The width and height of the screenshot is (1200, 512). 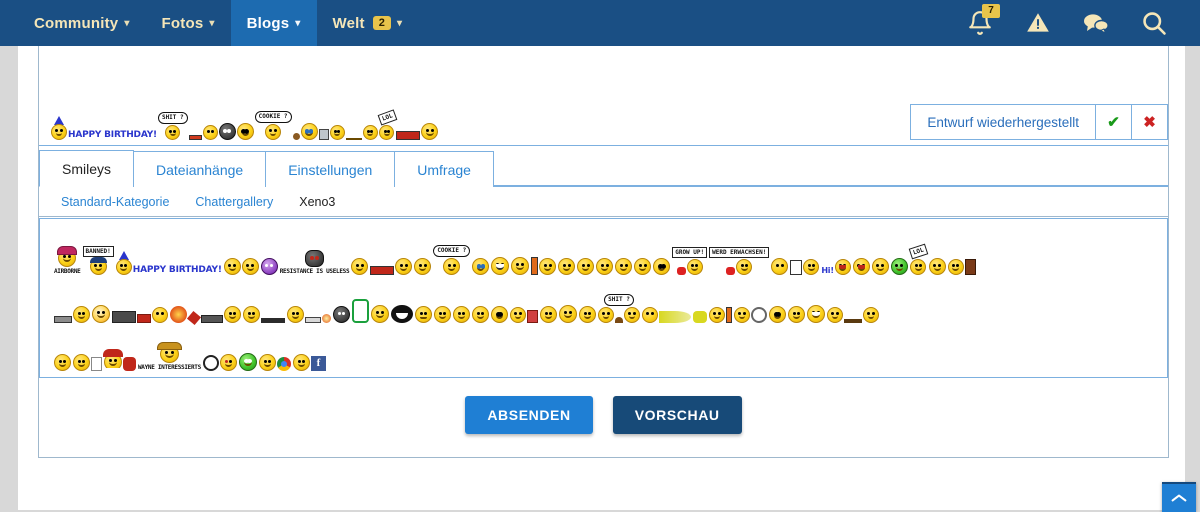 What do you see at coordinates (461, 314) in the screenshot?
I see `shush-smiley` at bounding box center [461, 314].